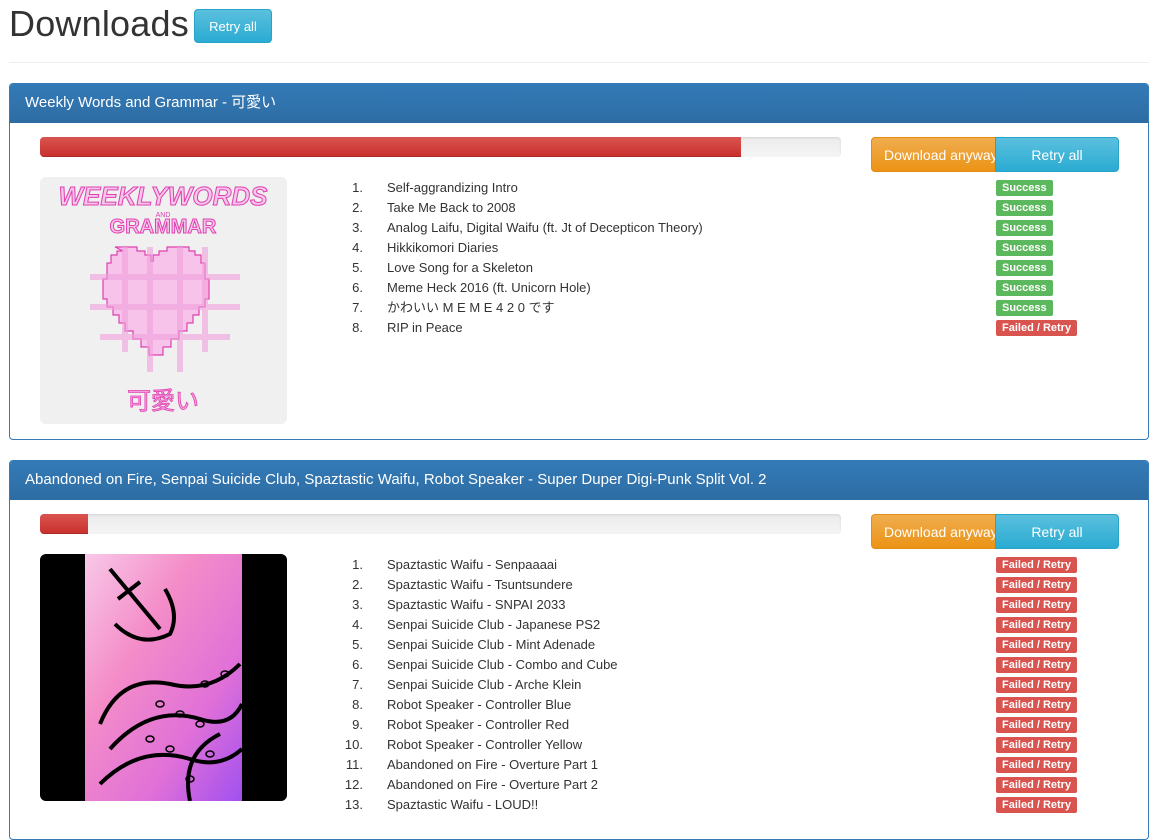 This screenshot has width=1162, height=840. What do you see at coordinates (494, 624) in the screenshot?
I see `track-title: Senpai Suicide Club - Japanese PS2` at bounding box center [494, 624].